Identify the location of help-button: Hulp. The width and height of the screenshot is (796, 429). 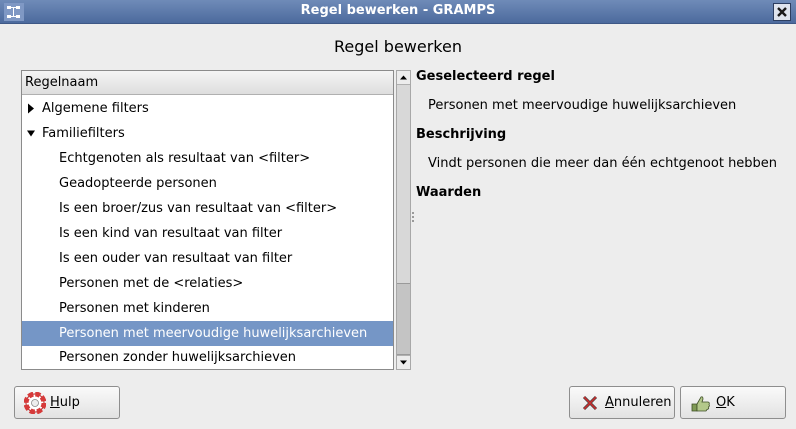
(67, 402).